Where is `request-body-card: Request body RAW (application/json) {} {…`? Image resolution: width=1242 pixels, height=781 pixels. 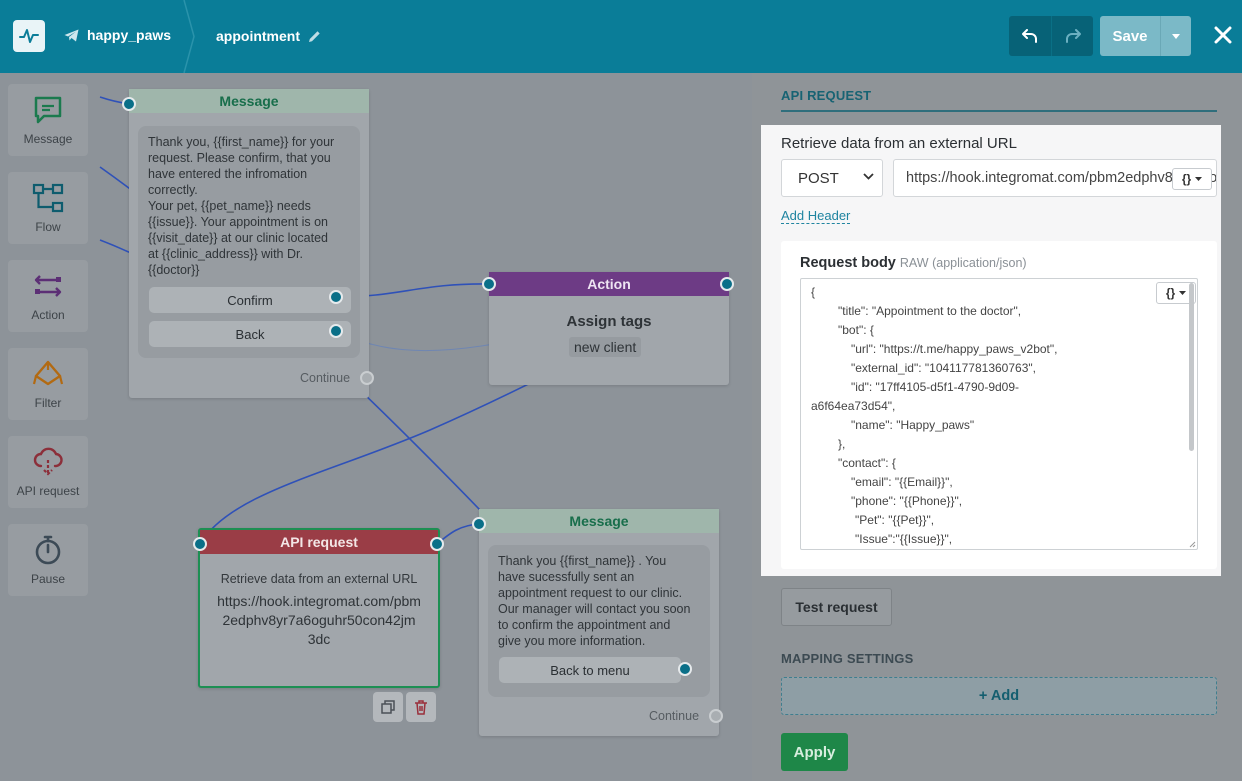 request-body-card: Request body RAW (application/json) {} {… is located at coordinates (999, 405).